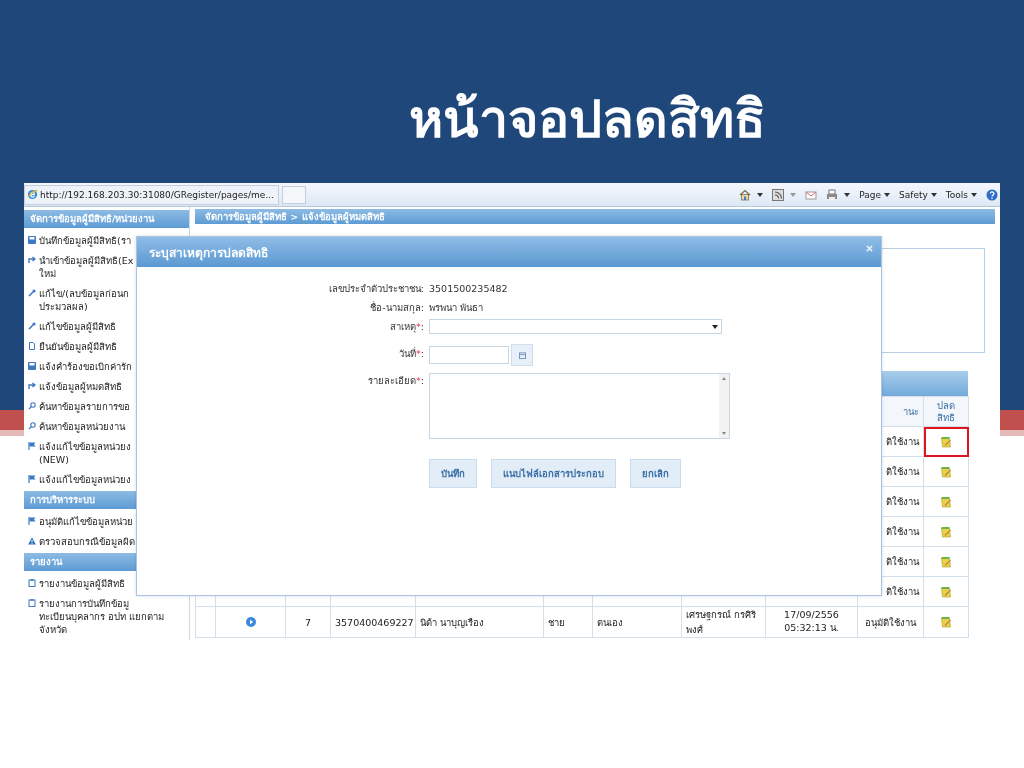  I want to click on calendar-button, so click(522, 355).